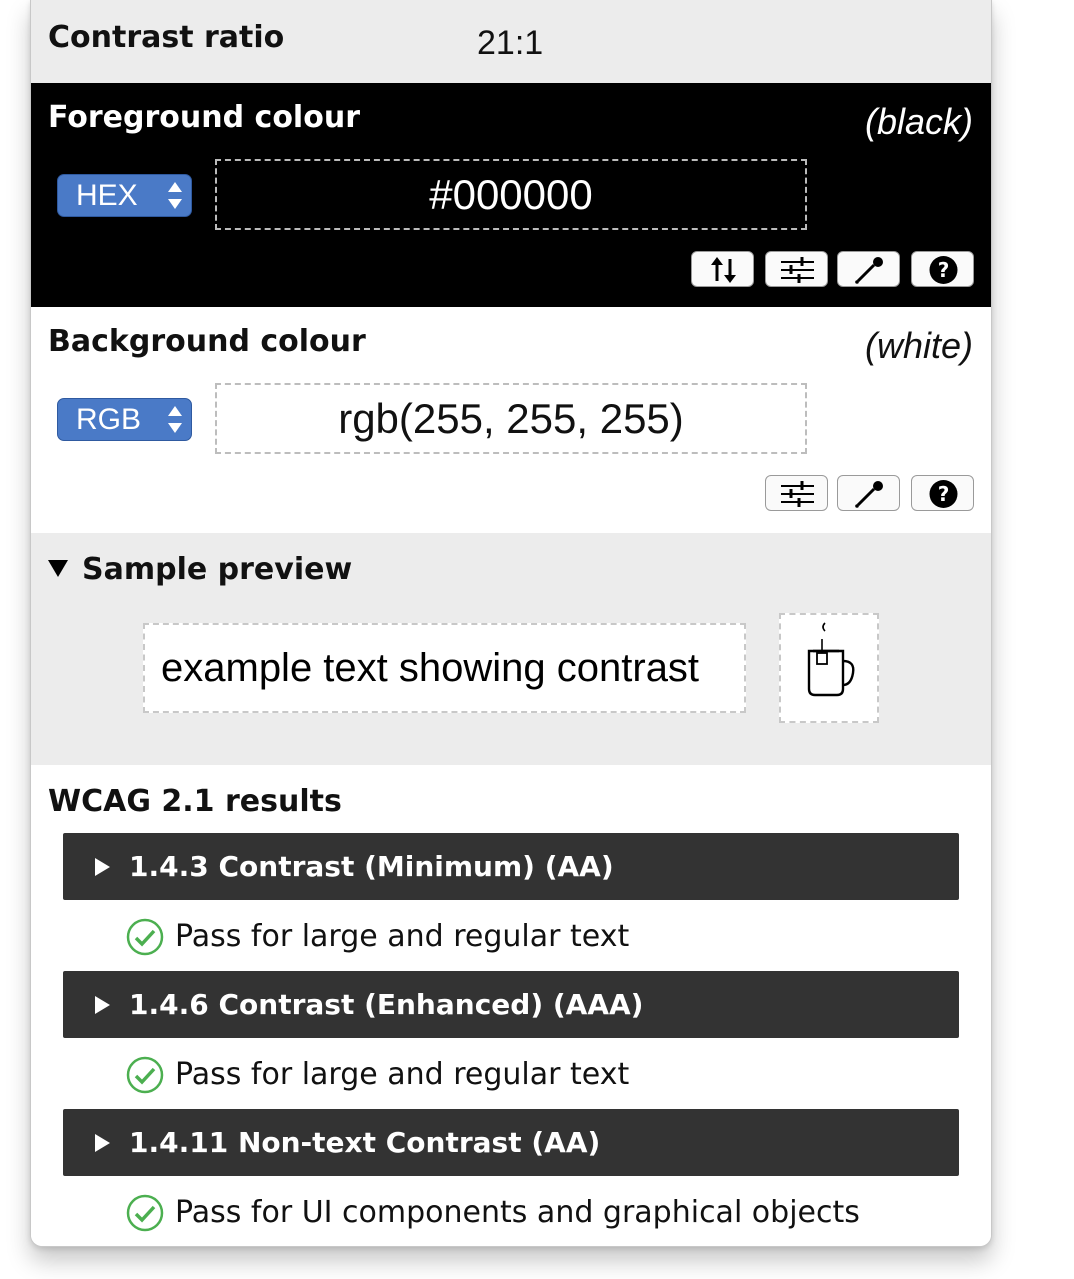  I want to click on criterion-1-4-11-toggle: 1.4.11 Non-text Contrast (AA), so click(511, 1142).